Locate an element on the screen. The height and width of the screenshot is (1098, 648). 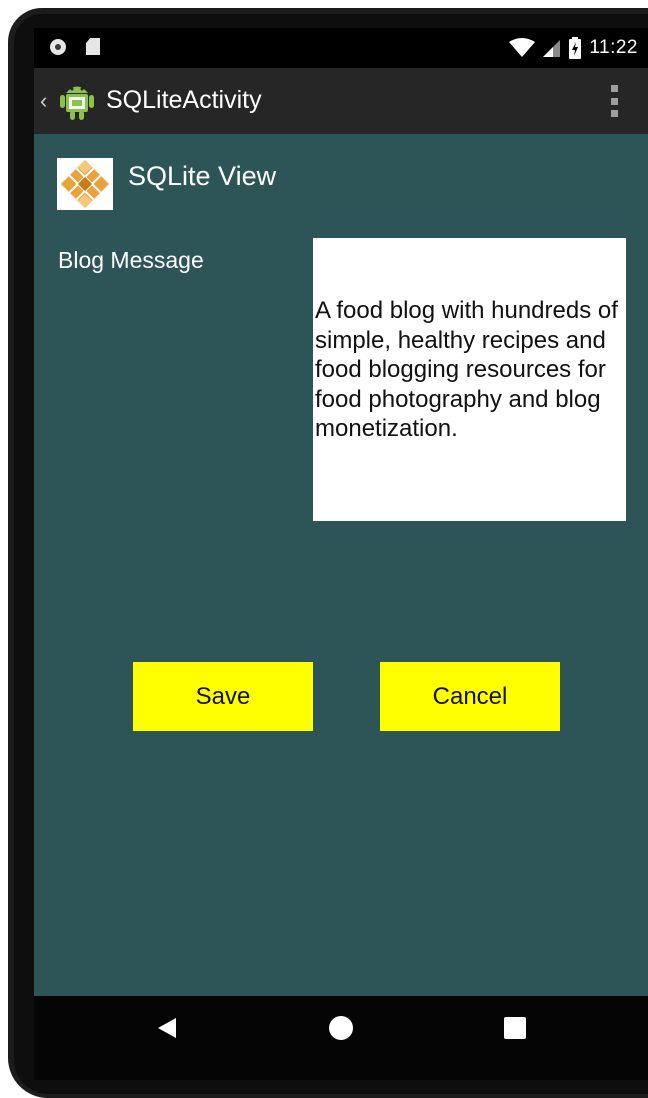
back-chevron-icon: ‹ is located at coordinates (43, 101).